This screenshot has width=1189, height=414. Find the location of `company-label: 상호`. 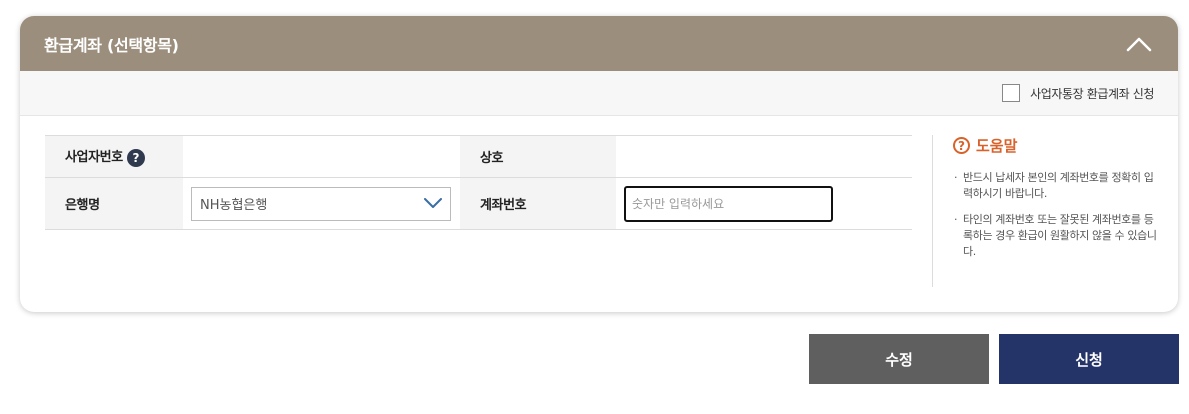

company-label: 상호 is located at coordinates (538, 156).